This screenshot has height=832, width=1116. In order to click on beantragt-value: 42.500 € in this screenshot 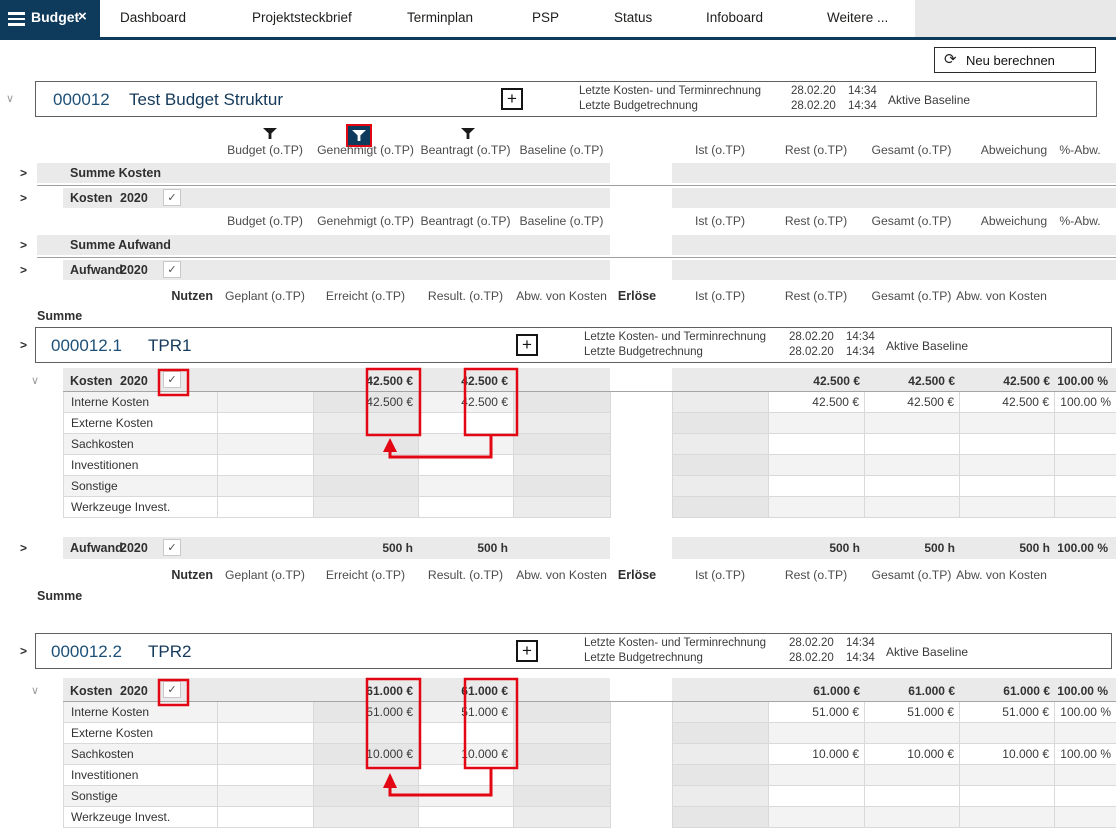, I will do `click(460, 381)`.